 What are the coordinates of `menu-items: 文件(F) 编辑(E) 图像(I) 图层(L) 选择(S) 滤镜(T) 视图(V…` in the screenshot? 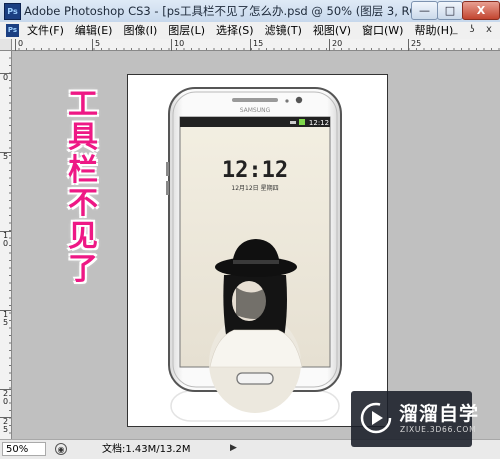 It's located at (245, 30).